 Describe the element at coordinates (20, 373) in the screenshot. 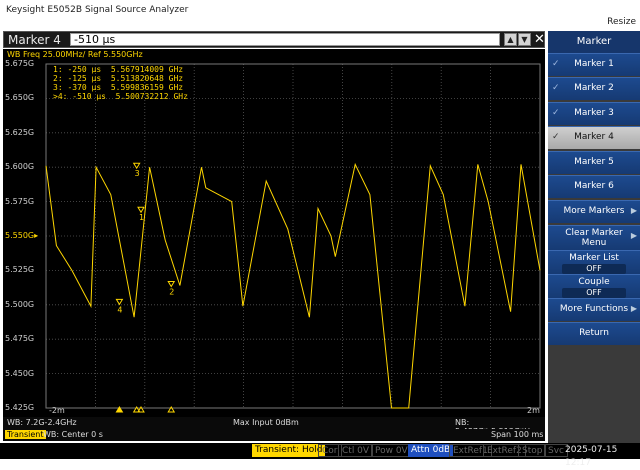

I see `y-tick-label: 5.450G` at that location.